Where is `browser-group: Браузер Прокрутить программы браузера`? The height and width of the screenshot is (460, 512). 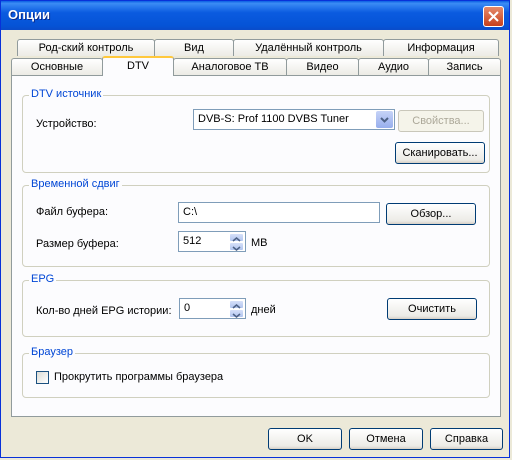 browser-group: Браузер Прокрутить программы браузера is located at coordinates (256, 372).